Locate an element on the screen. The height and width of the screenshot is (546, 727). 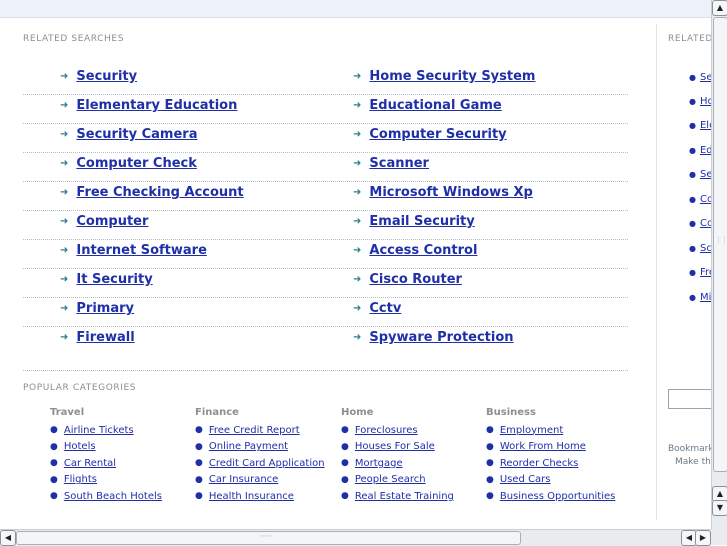
category-link: South Beach Hotels is located at coordinates (113, 496).